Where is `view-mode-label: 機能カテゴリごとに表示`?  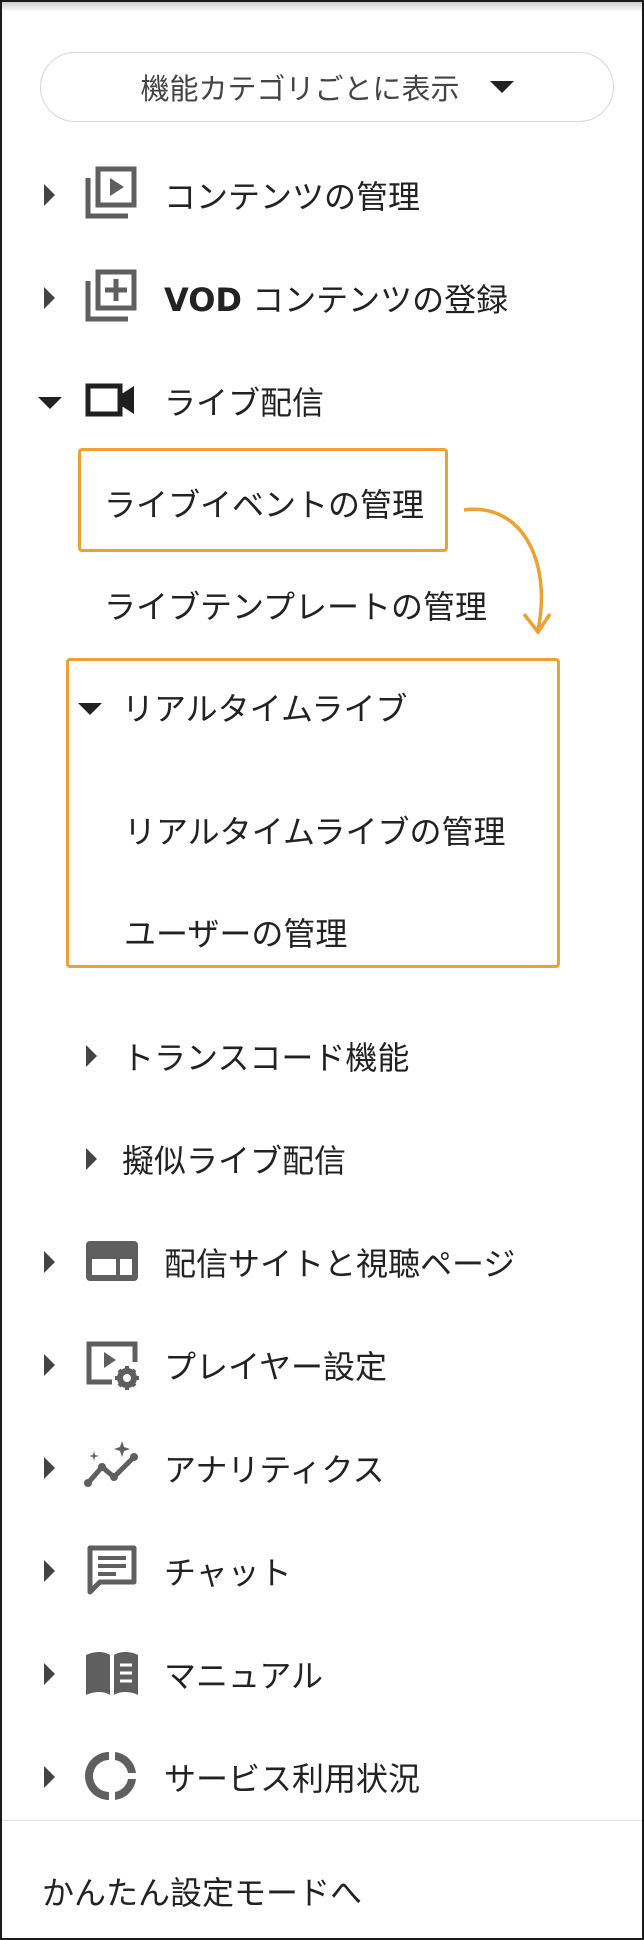 view-mode-label: 機能カテゴリごとに表示 is located at coordinates (300, 89).